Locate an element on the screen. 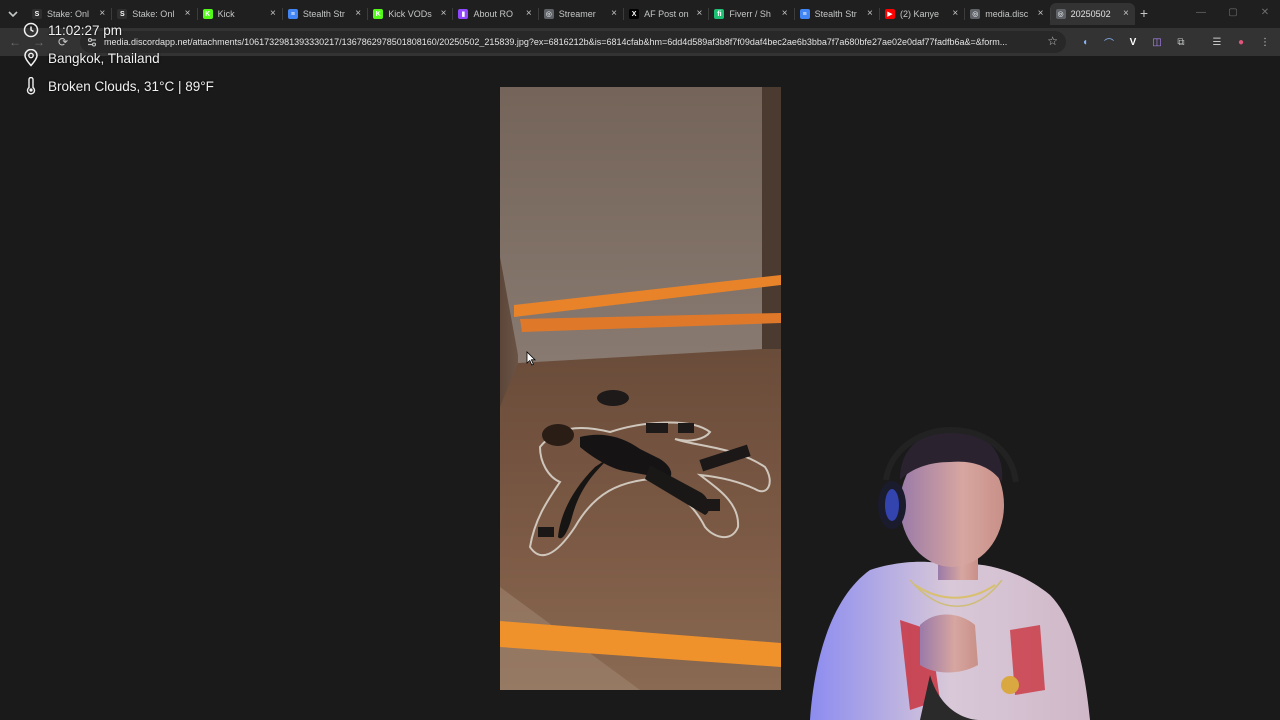 The width and height of the screenshot is (1280, 720). extension-v-icon: V is located at coordinates (1133, 42).